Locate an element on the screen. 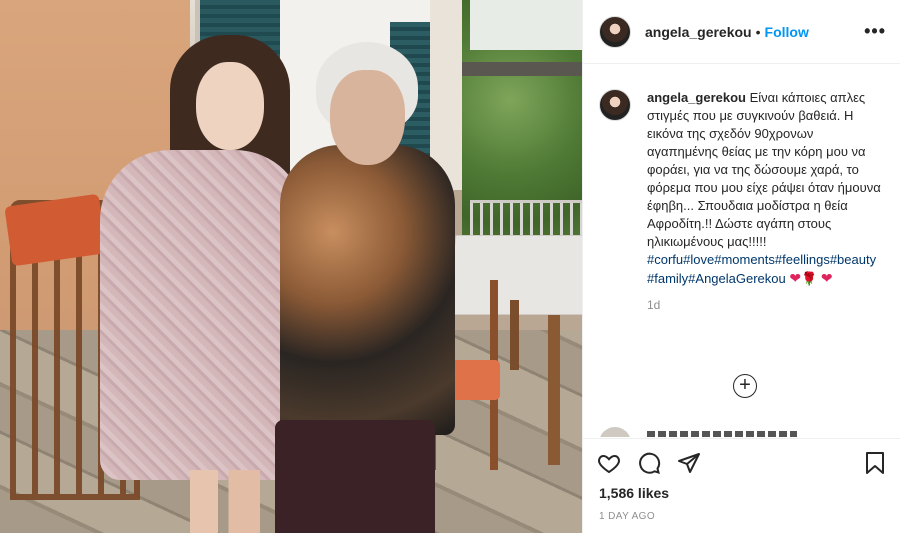 This screenshot has width=900, height=533. caption-avatar is located at coordinates (615, 105).